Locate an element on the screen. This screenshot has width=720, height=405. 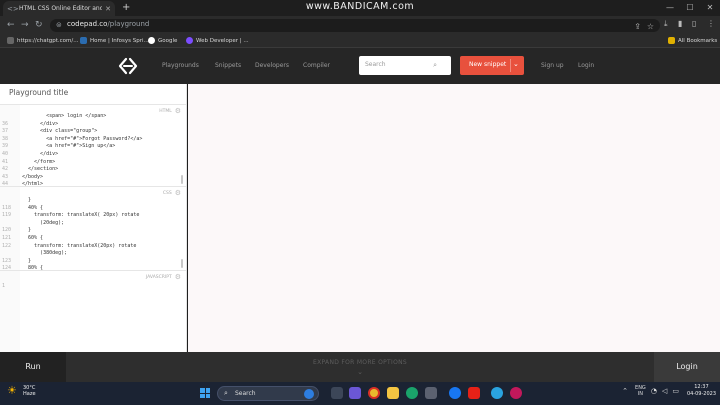
weather-sun-icon: ☀ is located at coordinates (12, 390).